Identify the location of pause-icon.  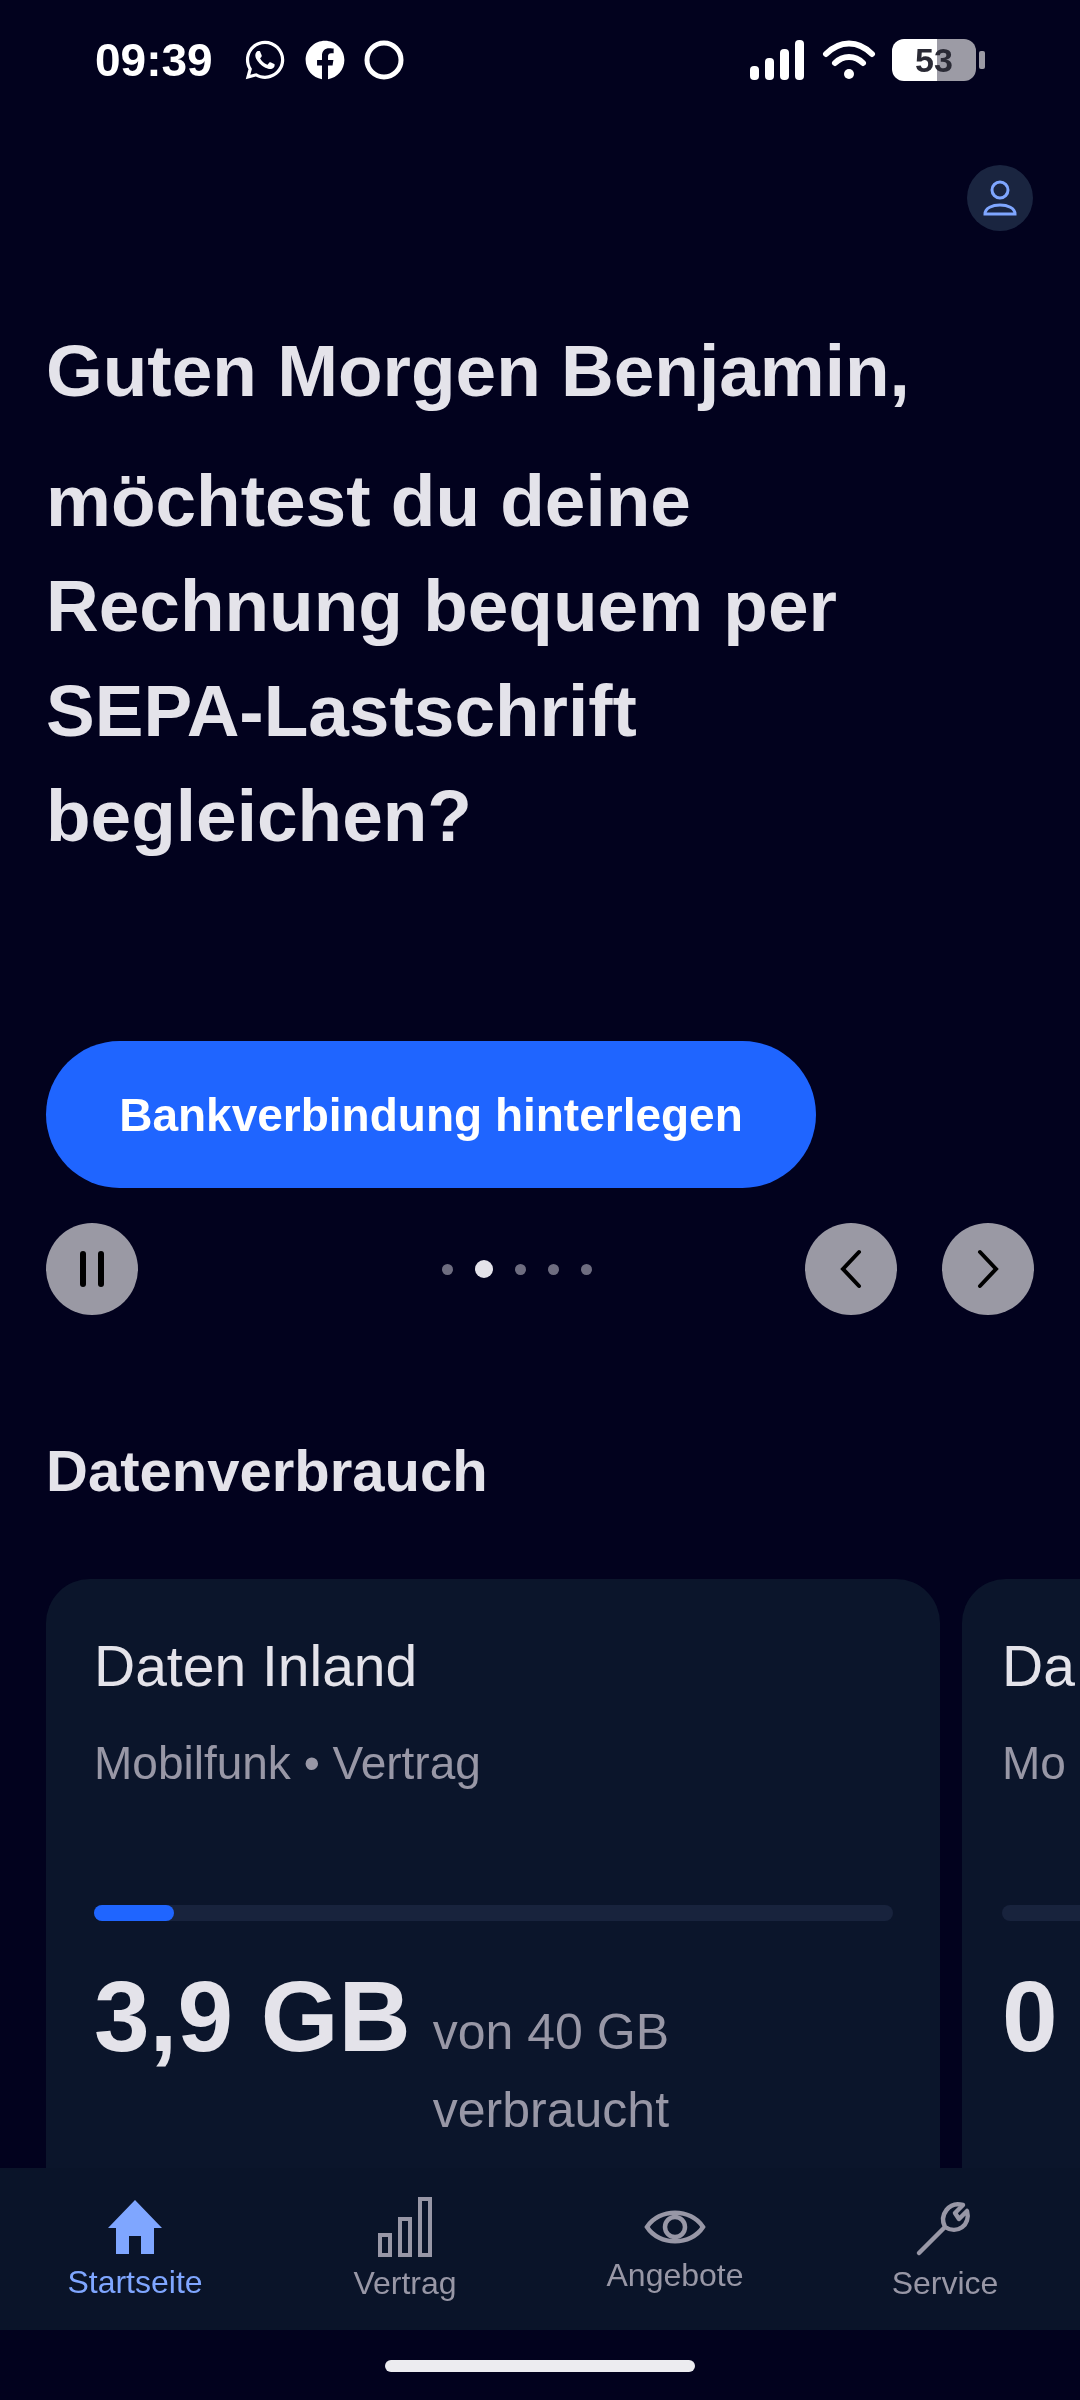
(92, 1269).